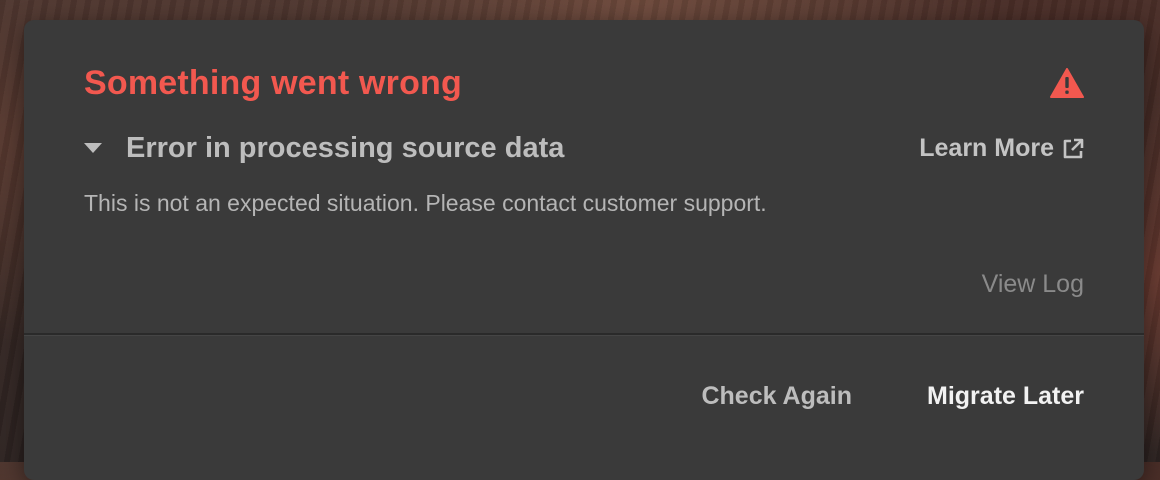 The width and height of the screenshot is (1160, 480). I want to click on warning-icon, so click(1067, 83).